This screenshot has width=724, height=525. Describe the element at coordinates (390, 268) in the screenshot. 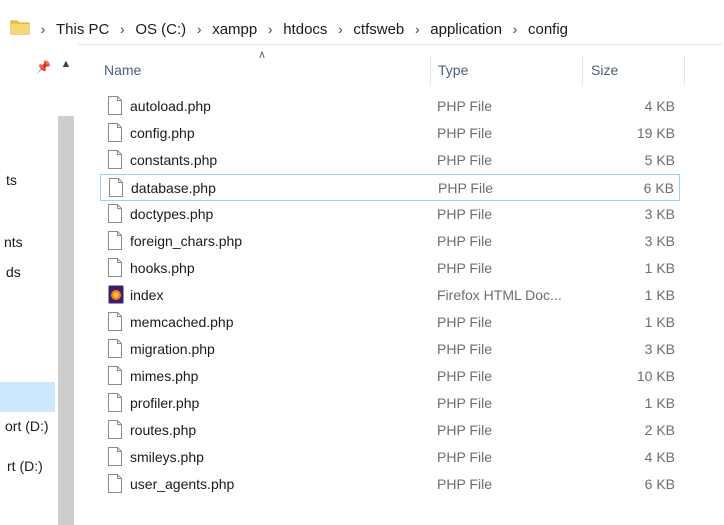

I see `file-row: hooks.php PHP File 1 KB` at that location.